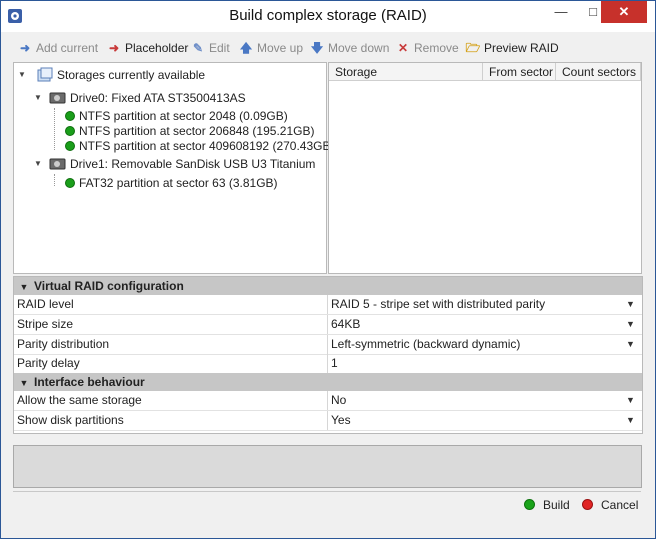 The image size is (656, 539). I want to click on preview-folder-icon: 🗁, so click(473, 48).